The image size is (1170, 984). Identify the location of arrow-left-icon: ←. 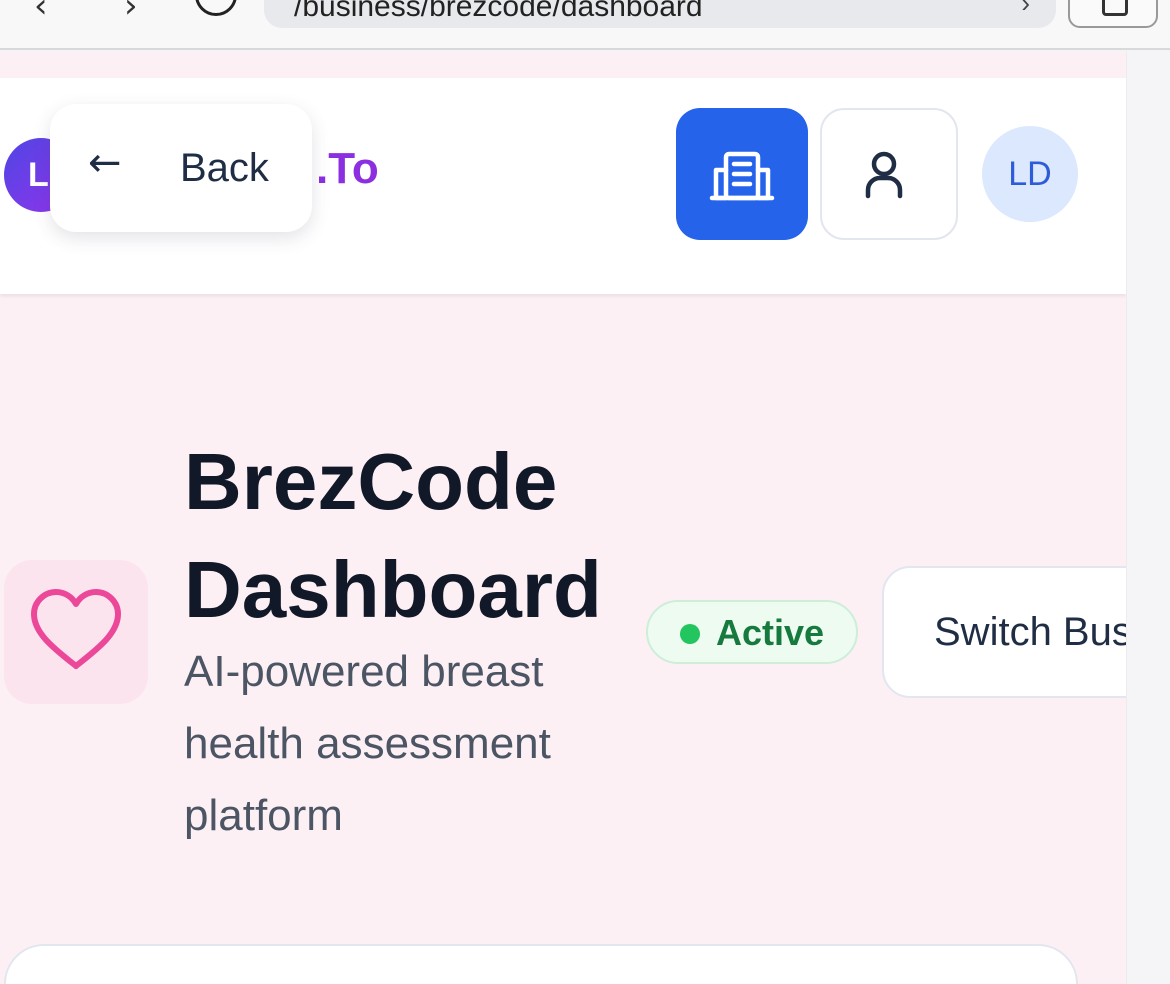
(105, 163).